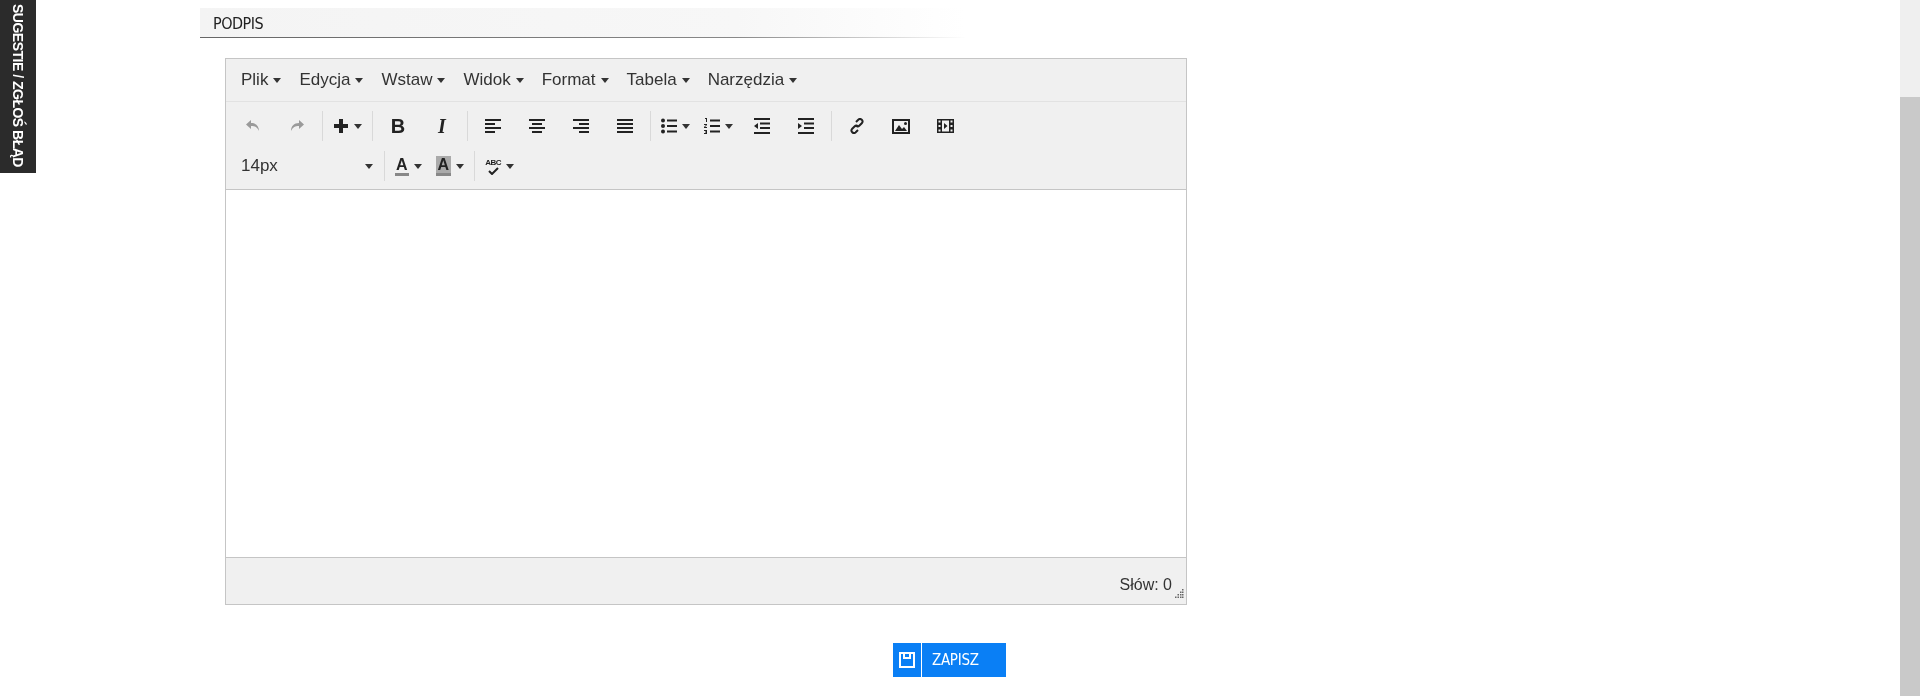 The height and width of the screenshot is (696, 1920). What do you see at coordinates (537, 126) in the screenshot?
I see `align-center-icon` at bounding box center [537, 126].